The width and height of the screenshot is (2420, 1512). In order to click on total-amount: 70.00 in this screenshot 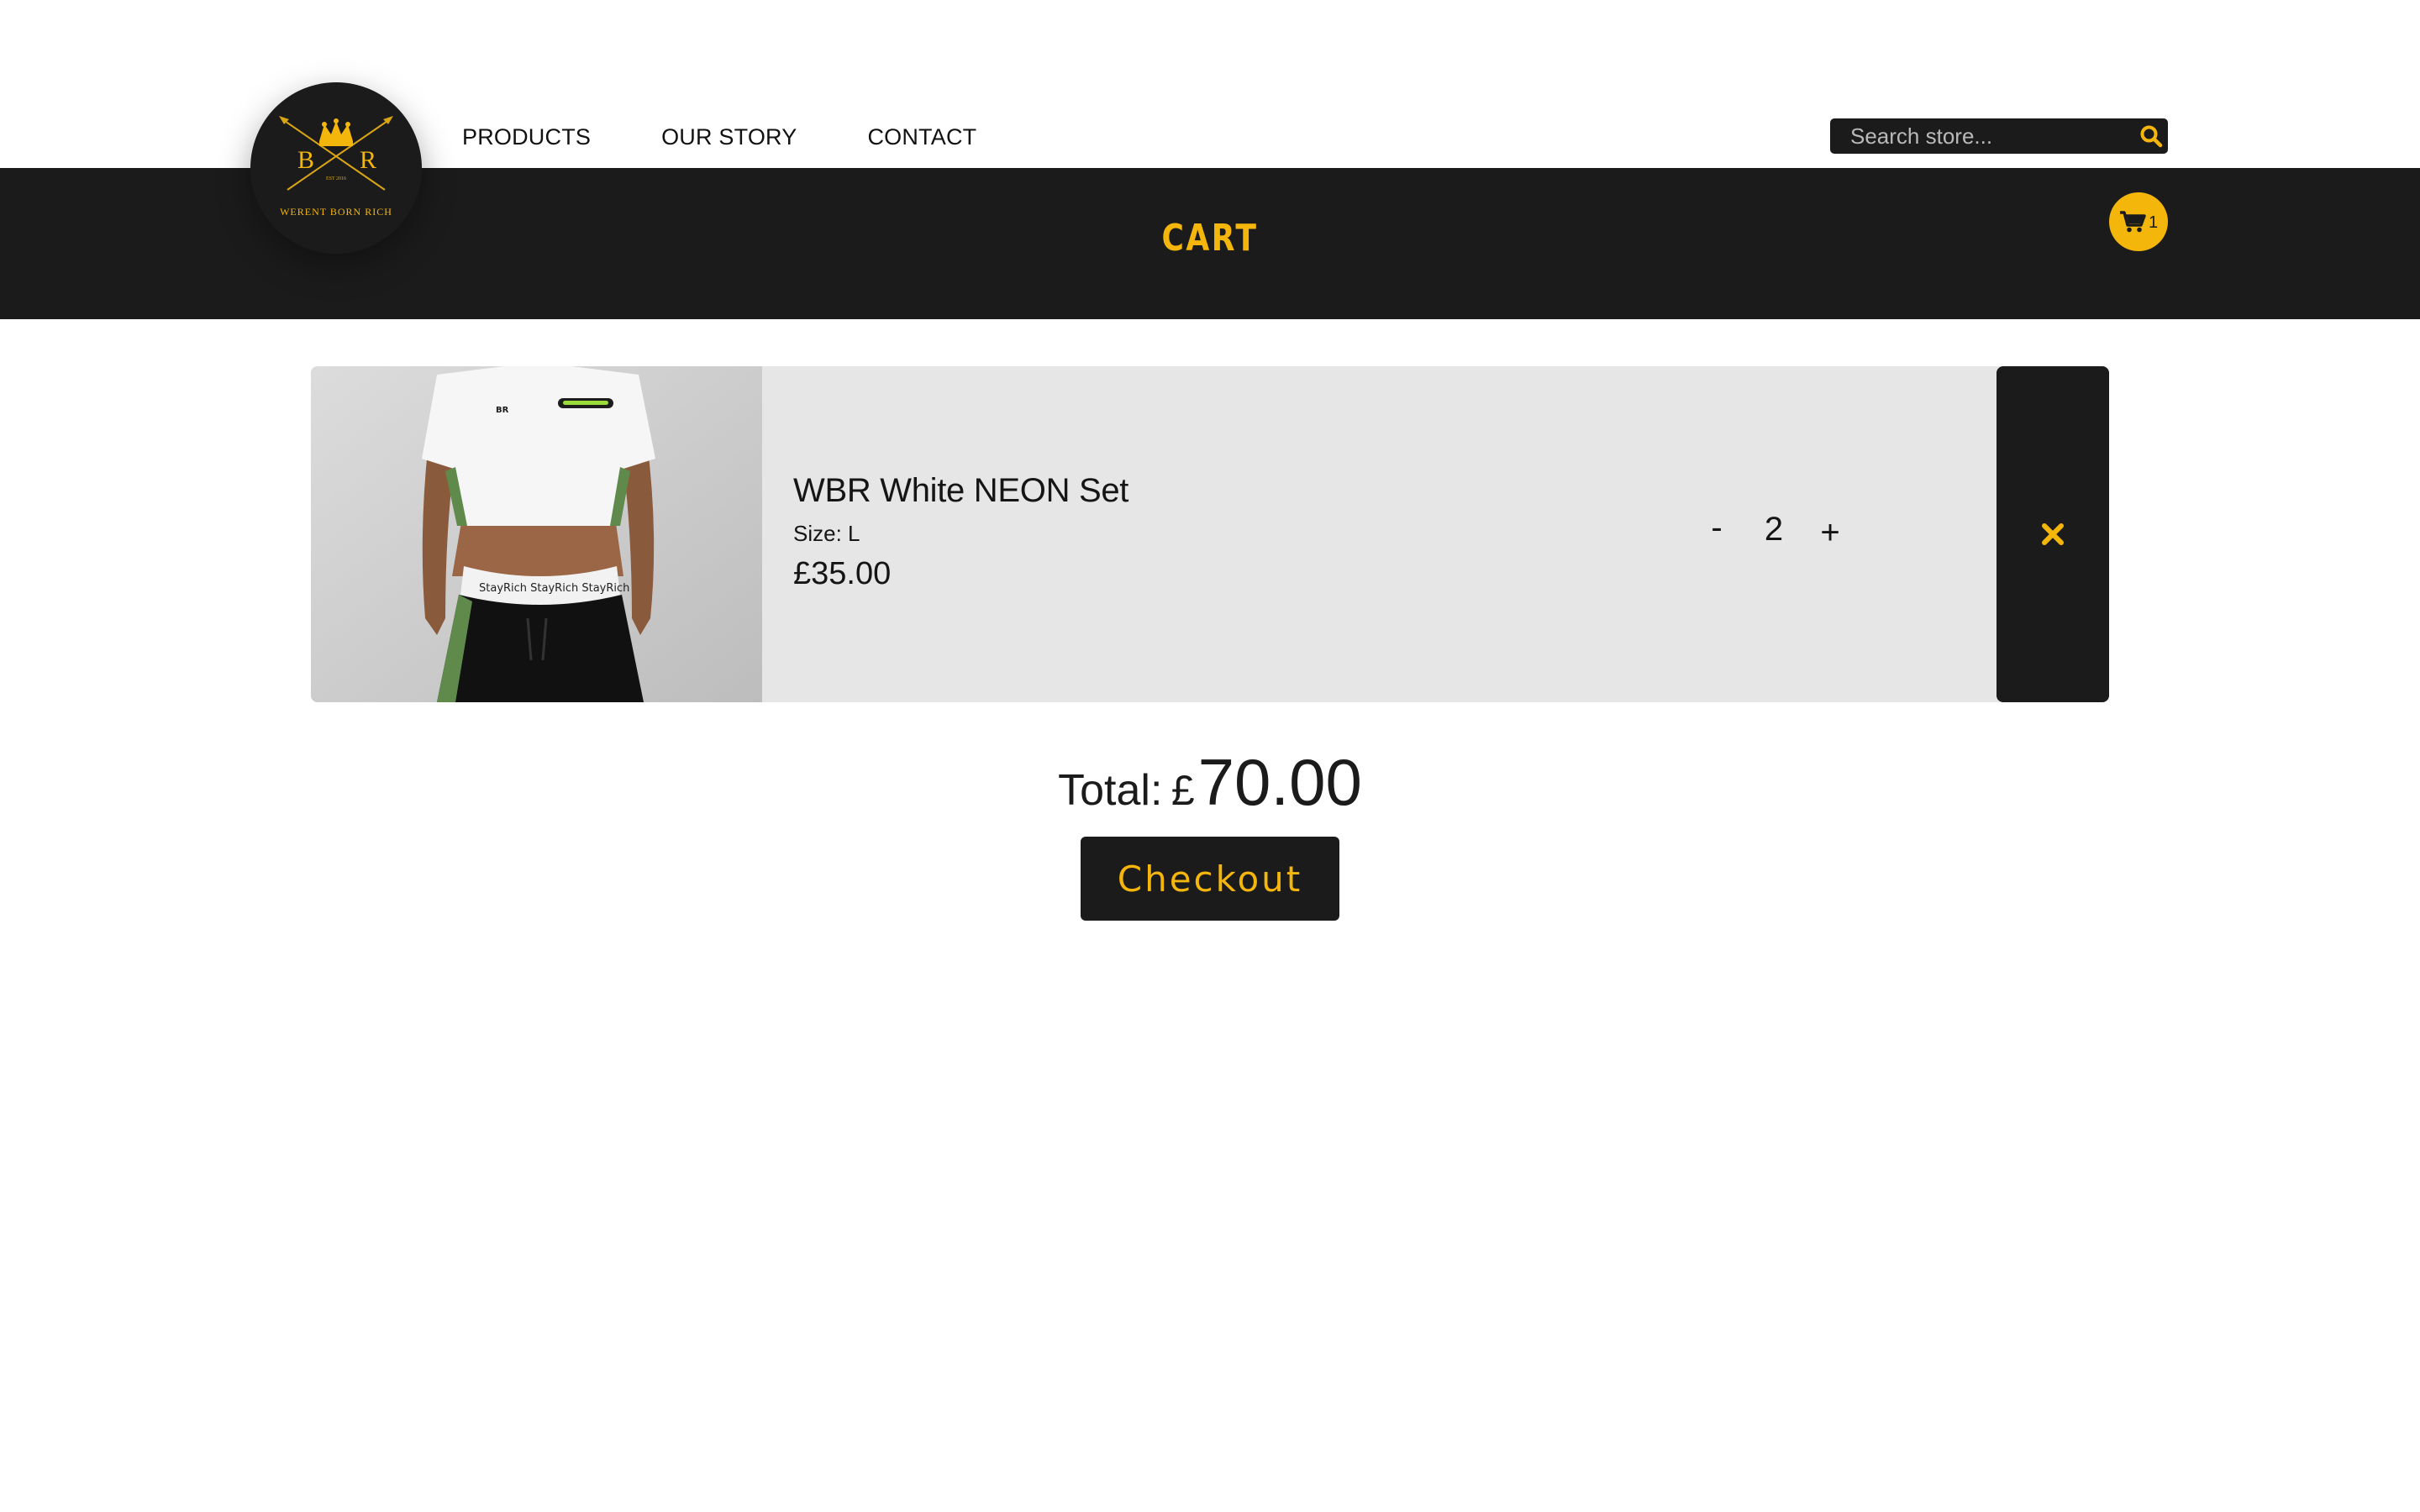, I will do `click(1279, 782)`.